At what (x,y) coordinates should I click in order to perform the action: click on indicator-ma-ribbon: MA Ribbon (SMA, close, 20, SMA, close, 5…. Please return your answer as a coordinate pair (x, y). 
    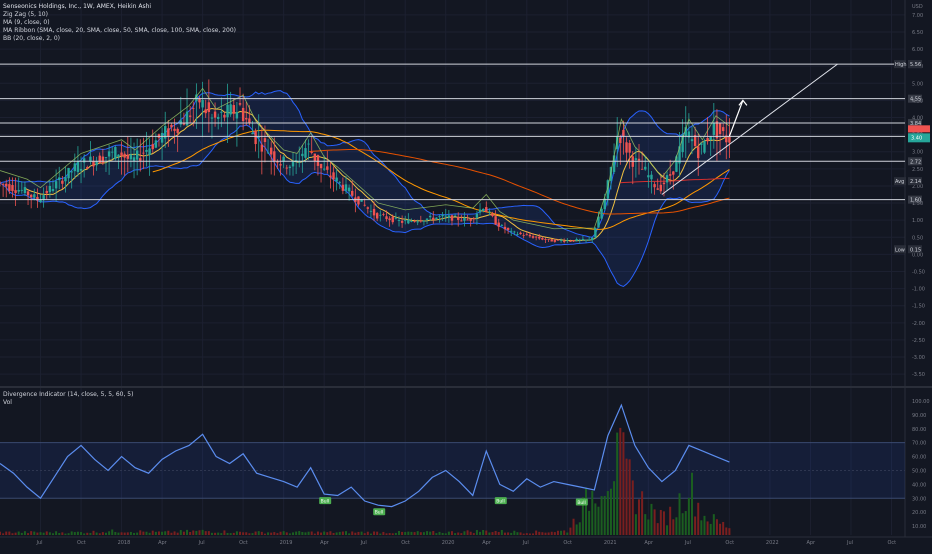
    Looking at the image, I should click on (119, 31).